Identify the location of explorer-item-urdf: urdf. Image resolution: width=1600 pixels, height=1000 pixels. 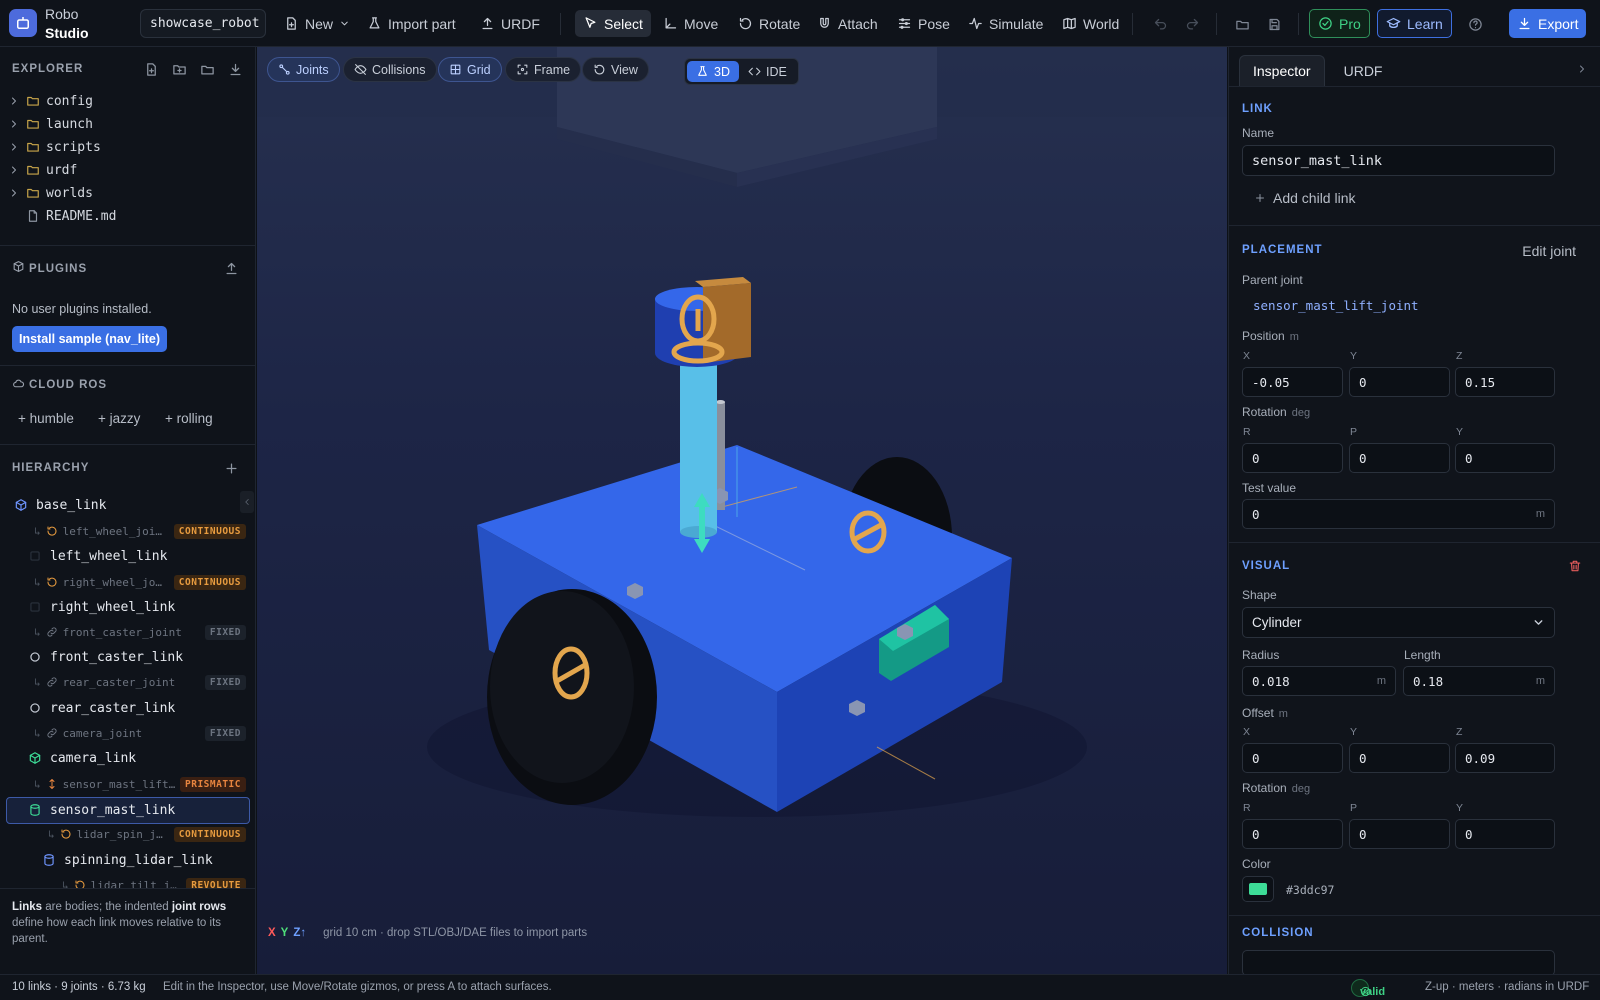
(42, 170).